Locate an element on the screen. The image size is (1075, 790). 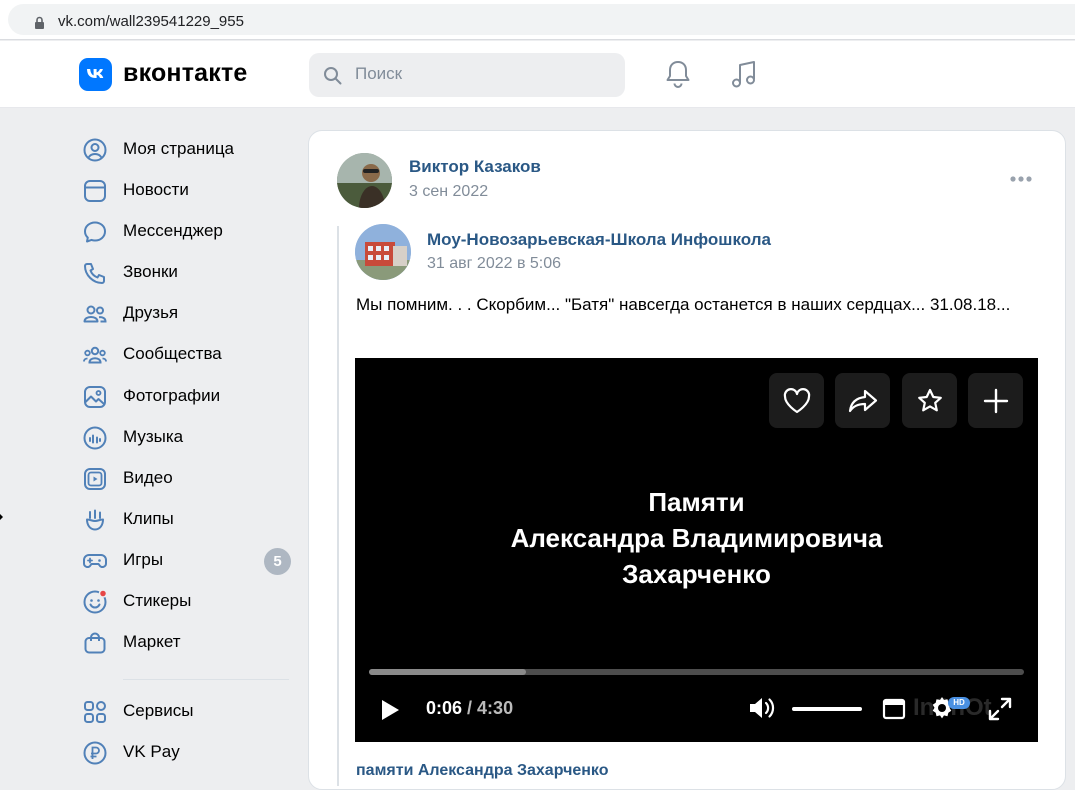
sidebar-item-market: Маркет is located at coordinates (186, 642).